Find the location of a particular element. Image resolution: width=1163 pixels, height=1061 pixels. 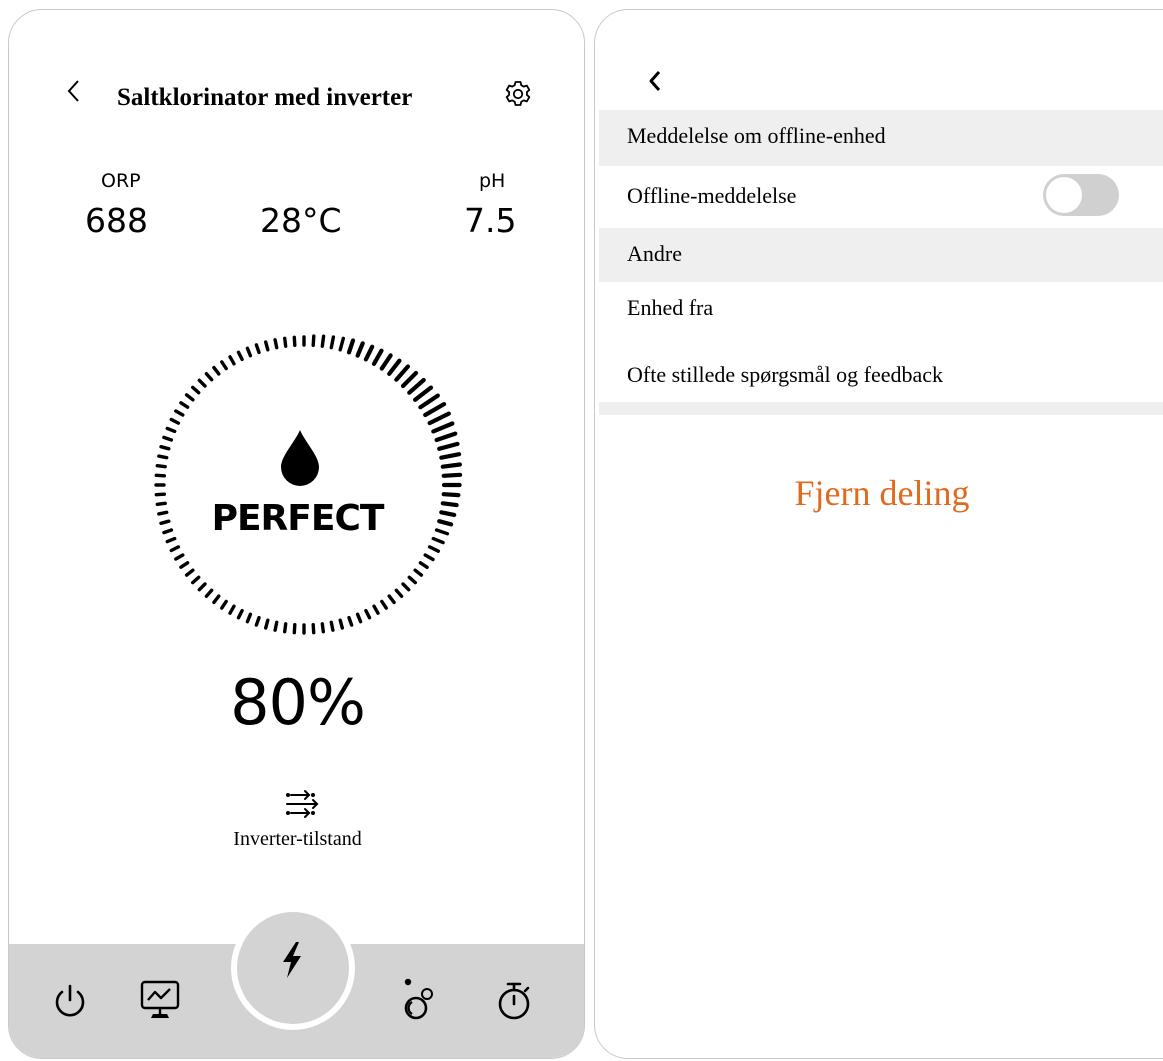

device-off-item: Enhed fra is located at coordinates (881, 311).